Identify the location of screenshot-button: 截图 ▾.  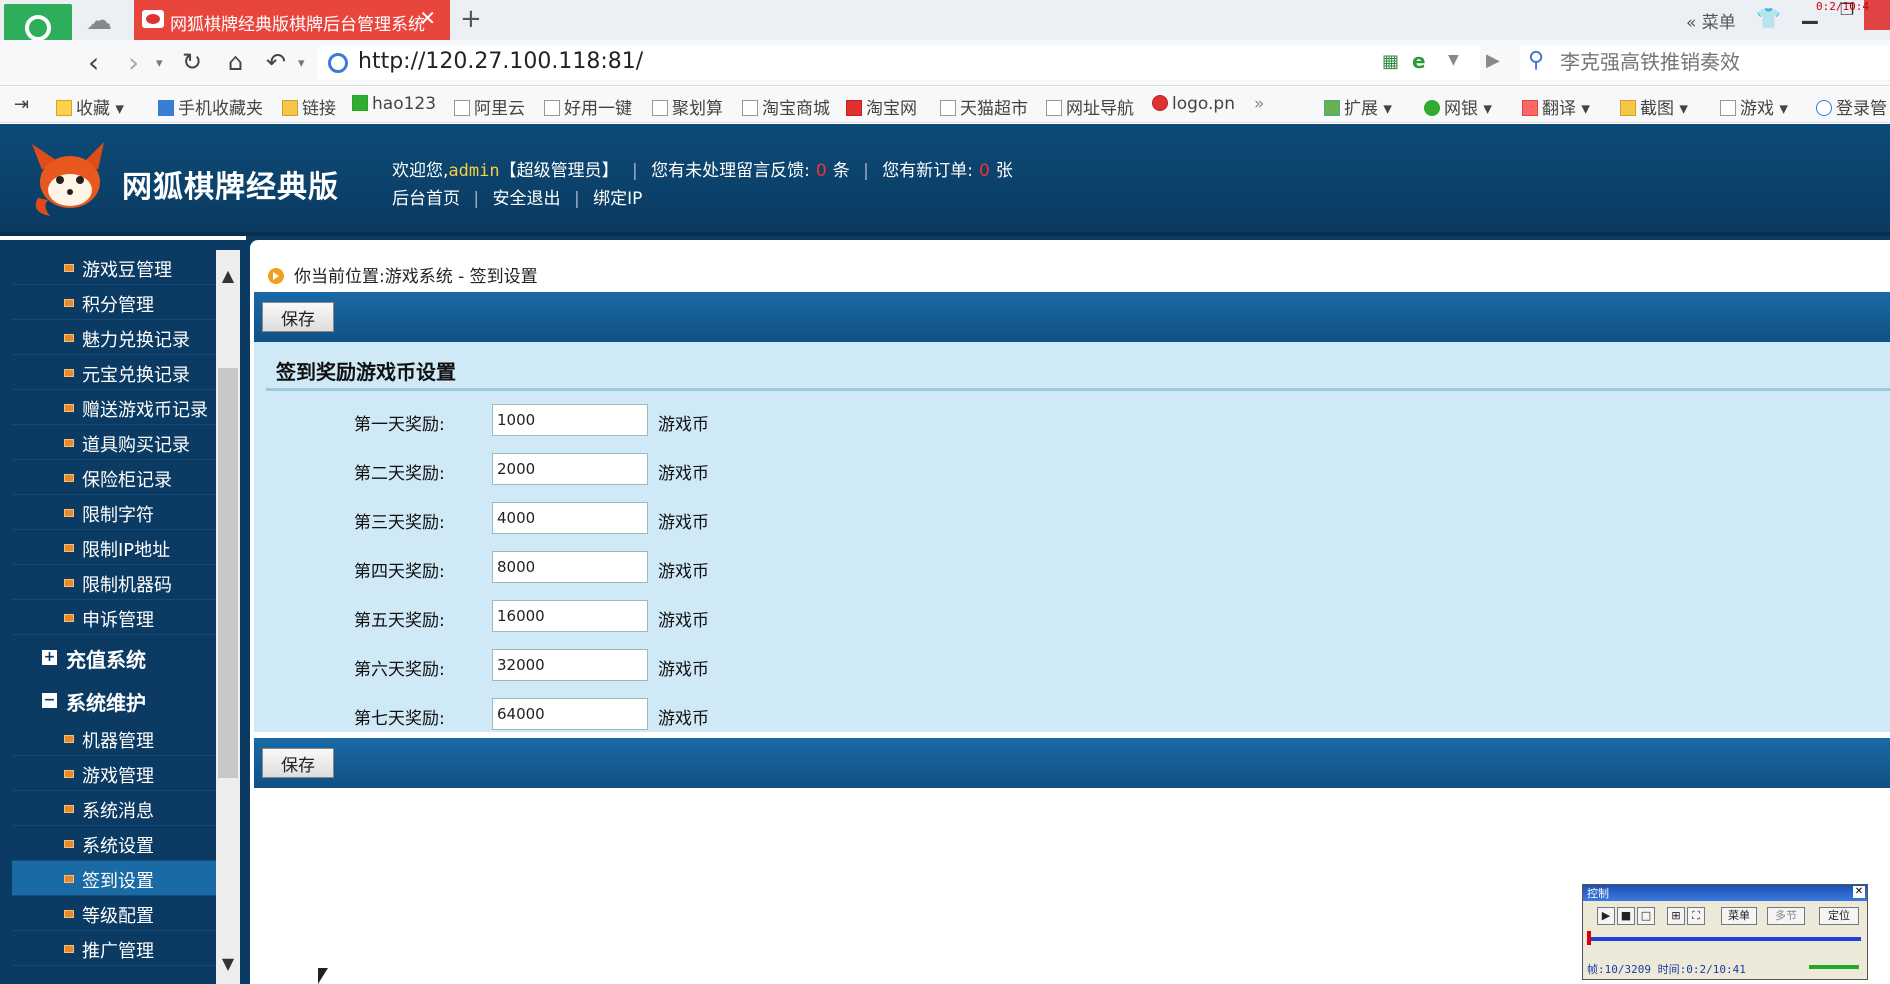
(1654, 106).